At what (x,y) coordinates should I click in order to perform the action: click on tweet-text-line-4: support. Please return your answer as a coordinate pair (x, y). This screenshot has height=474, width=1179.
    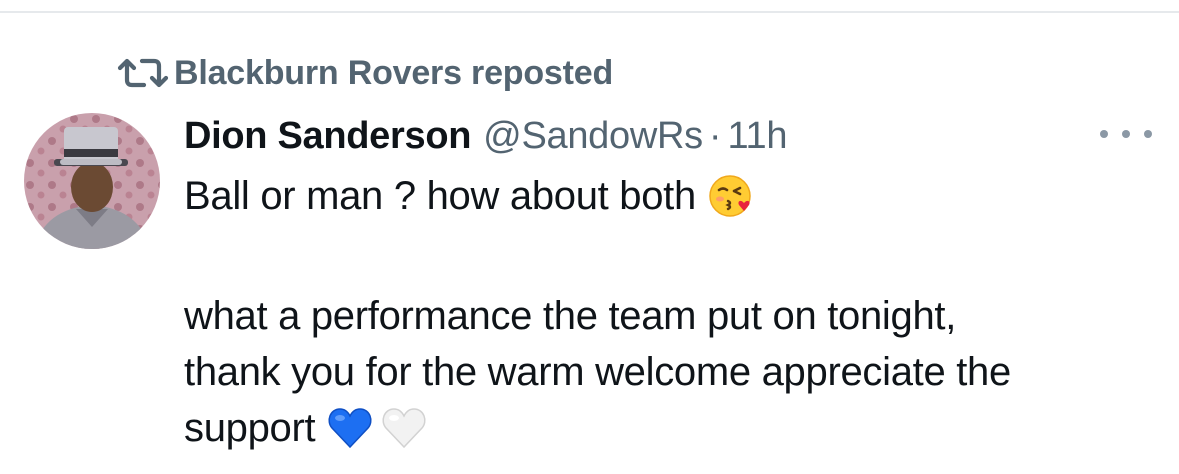
    Looking at the image, I should click on (250, 428).